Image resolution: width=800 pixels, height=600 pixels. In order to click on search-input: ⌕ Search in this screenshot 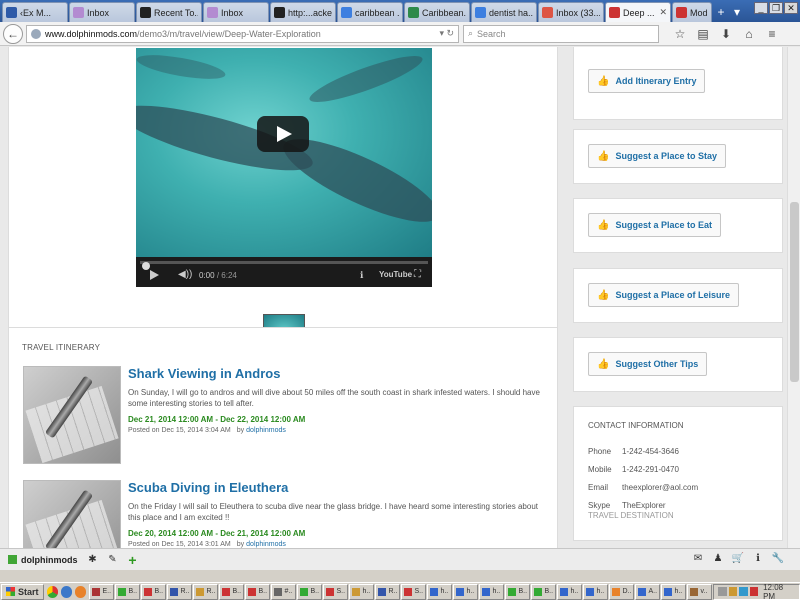, I will do `click(561, 33)`.